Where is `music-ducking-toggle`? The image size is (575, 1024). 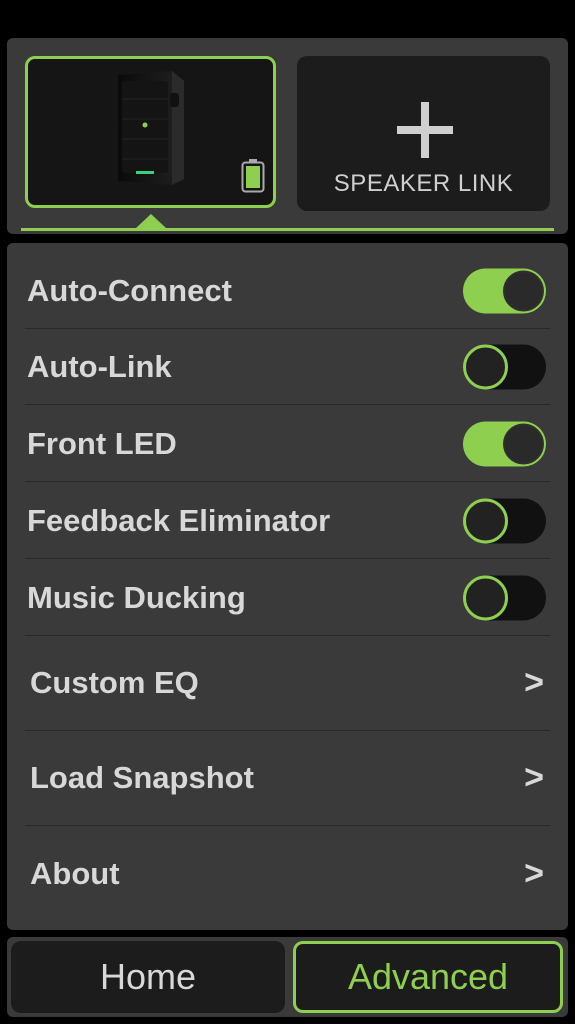
music-ducking-toggle is located at coordinates (504, 597).